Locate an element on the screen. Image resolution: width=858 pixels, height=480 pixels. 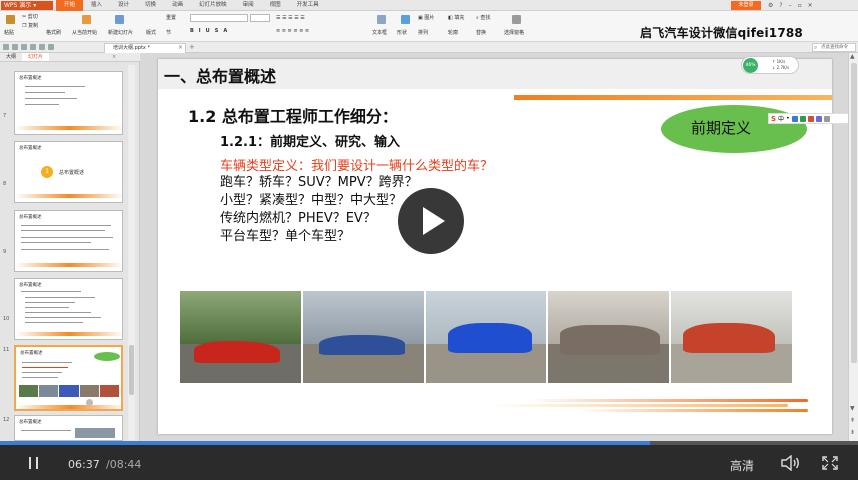
ime-voice-icon is located at coordinates (802, 118).